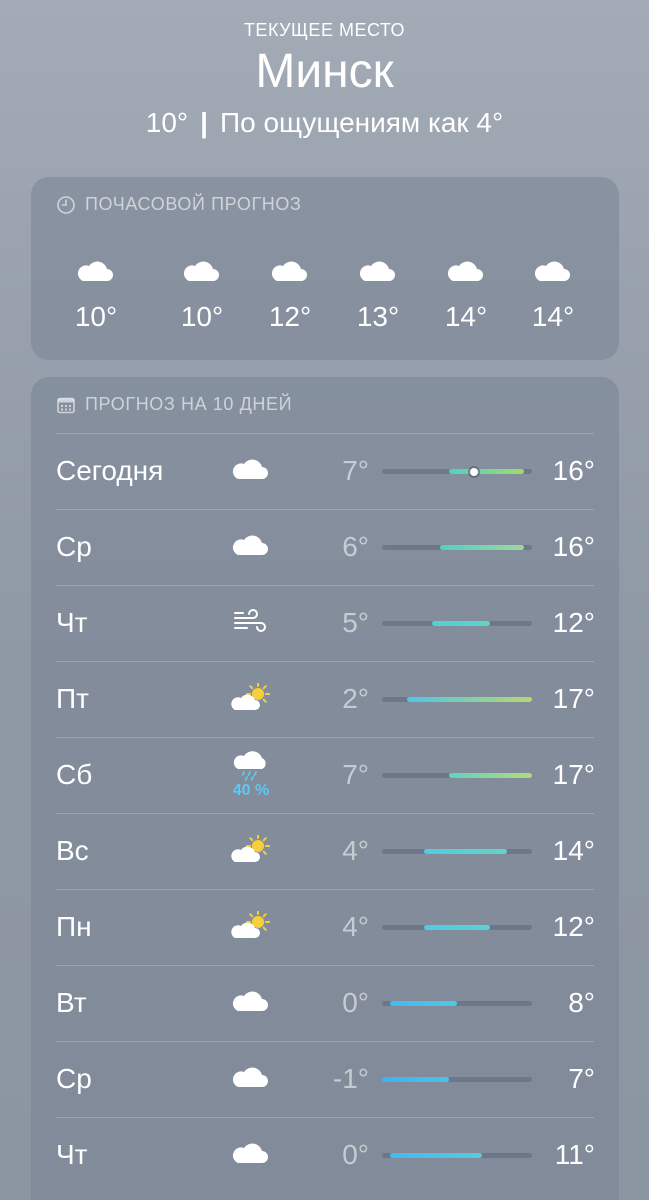 This screenshot has width=649, height=1200. Describe the element at coordinates (202, 295) in the screenshot. I see `hourly-item: 10°` at that location.